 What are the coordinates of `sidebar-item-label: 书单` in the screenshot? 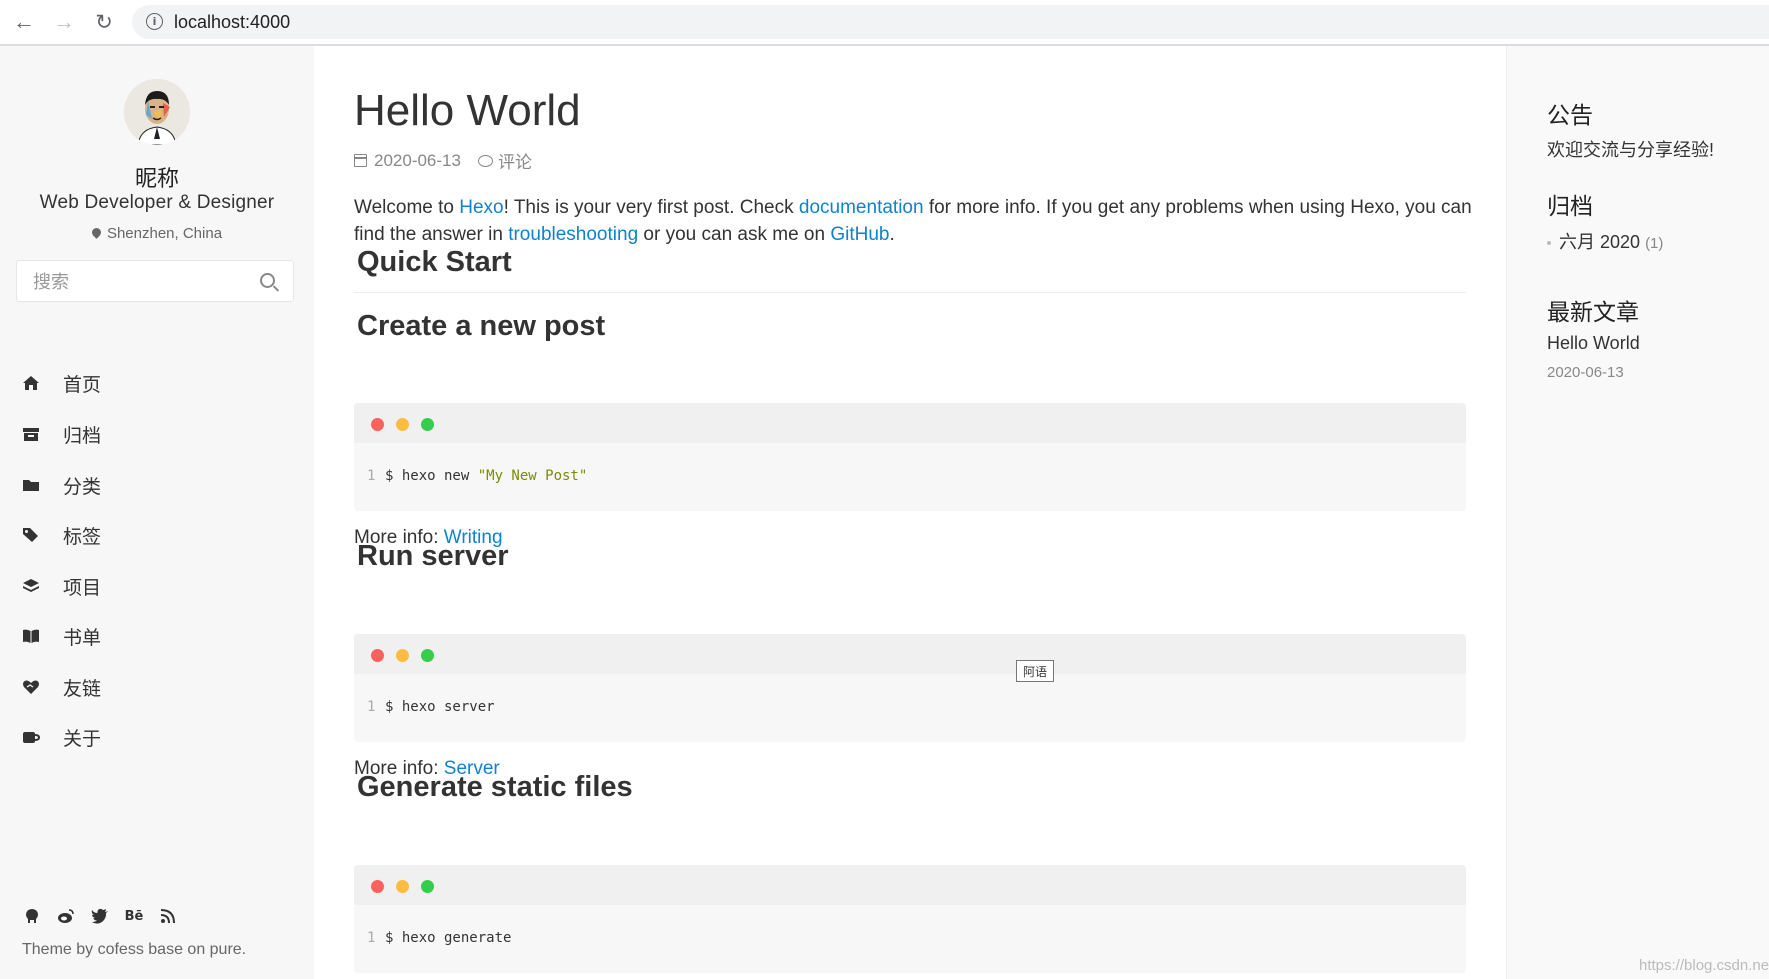 It's located at (82, 638).